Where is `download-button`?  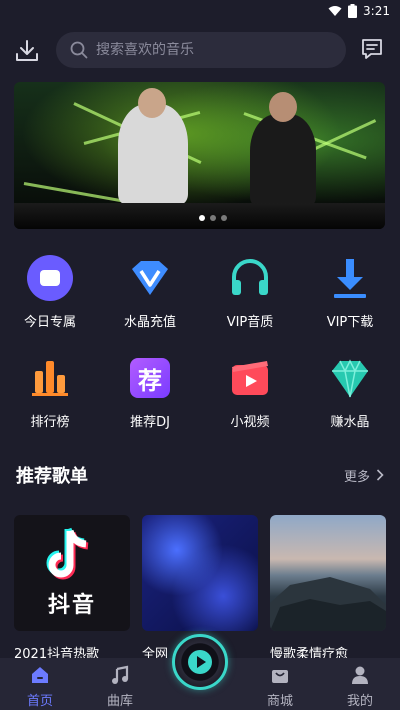 download-button is located at coordinates (27, 51).